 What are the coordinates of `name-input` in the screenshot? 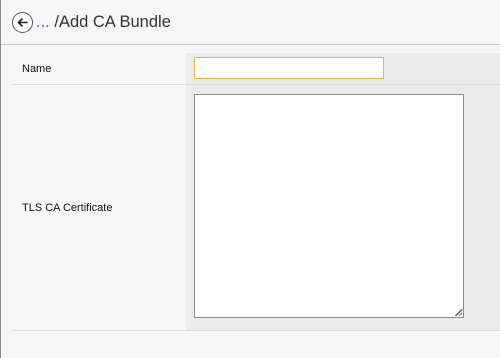 It's located at (289, 68).